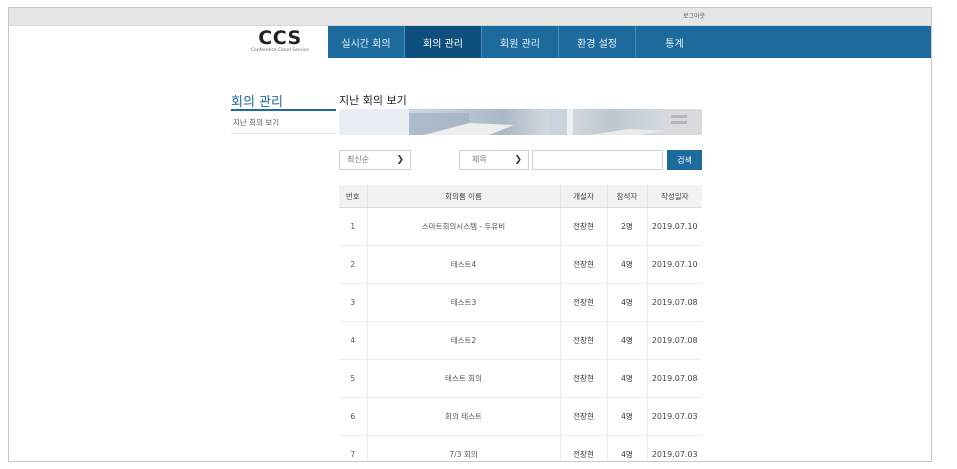 This screenshot has width=957, height=469. I want to click on row-attendees: 2명, so click(627, 226).